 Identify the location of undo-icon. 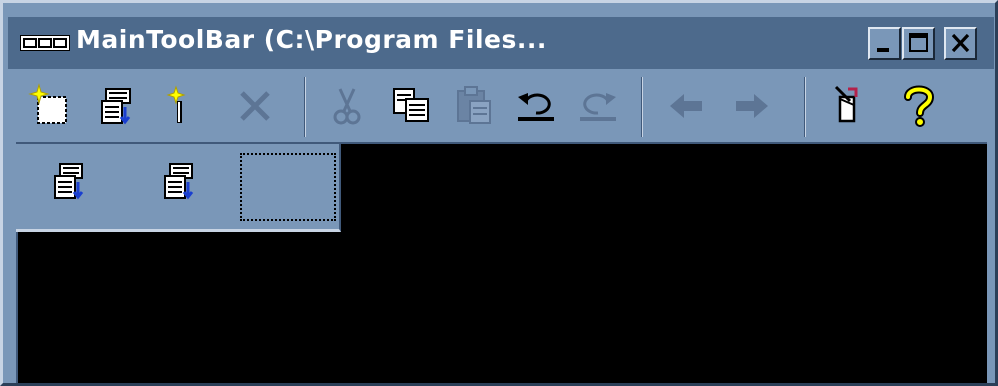
(536, 107).